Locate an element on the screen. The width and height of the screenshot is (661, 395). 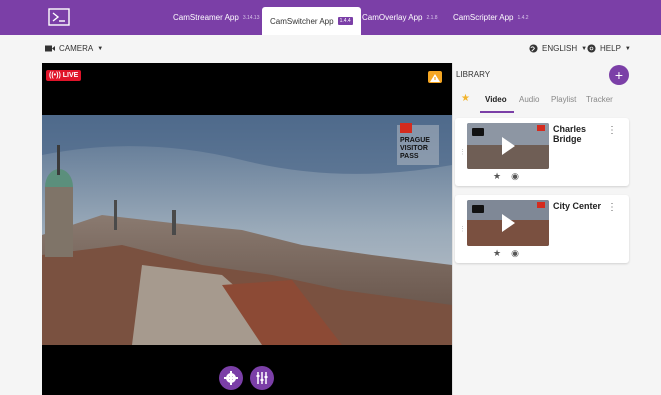
tab-label: CamScripter App is located at coordinates (483, 17).